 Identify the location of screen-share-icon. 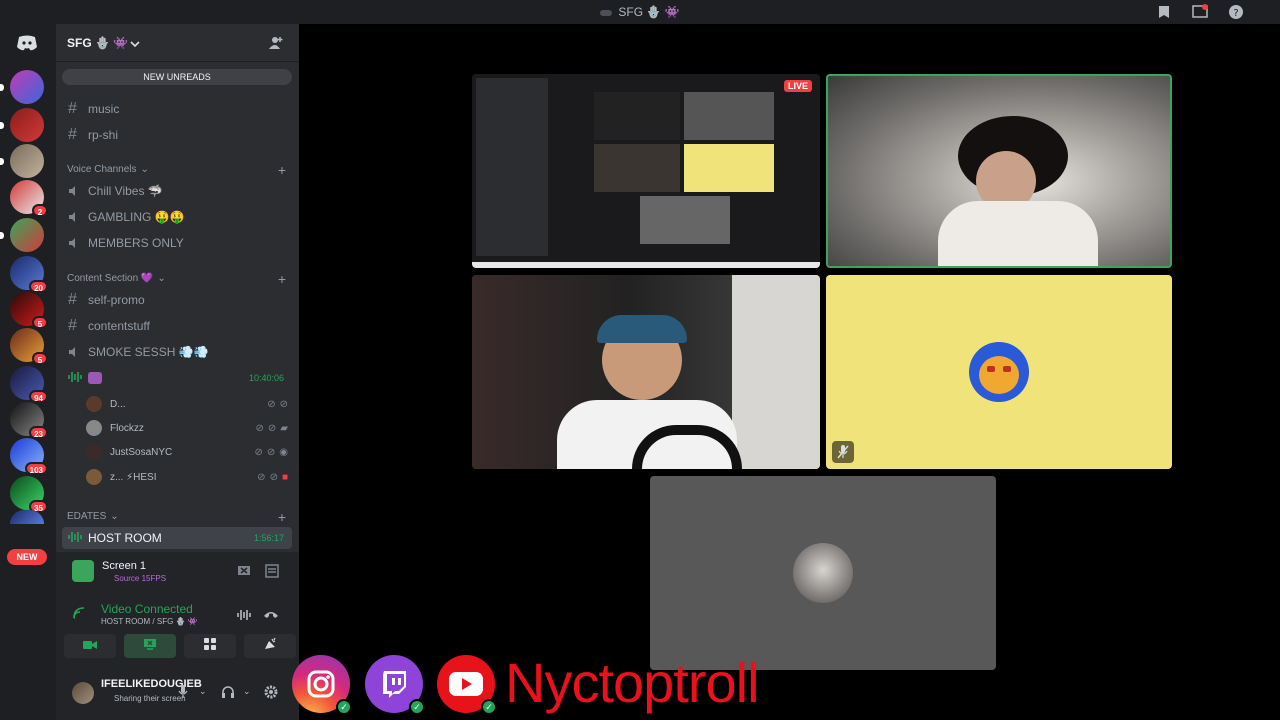
(150, 646).